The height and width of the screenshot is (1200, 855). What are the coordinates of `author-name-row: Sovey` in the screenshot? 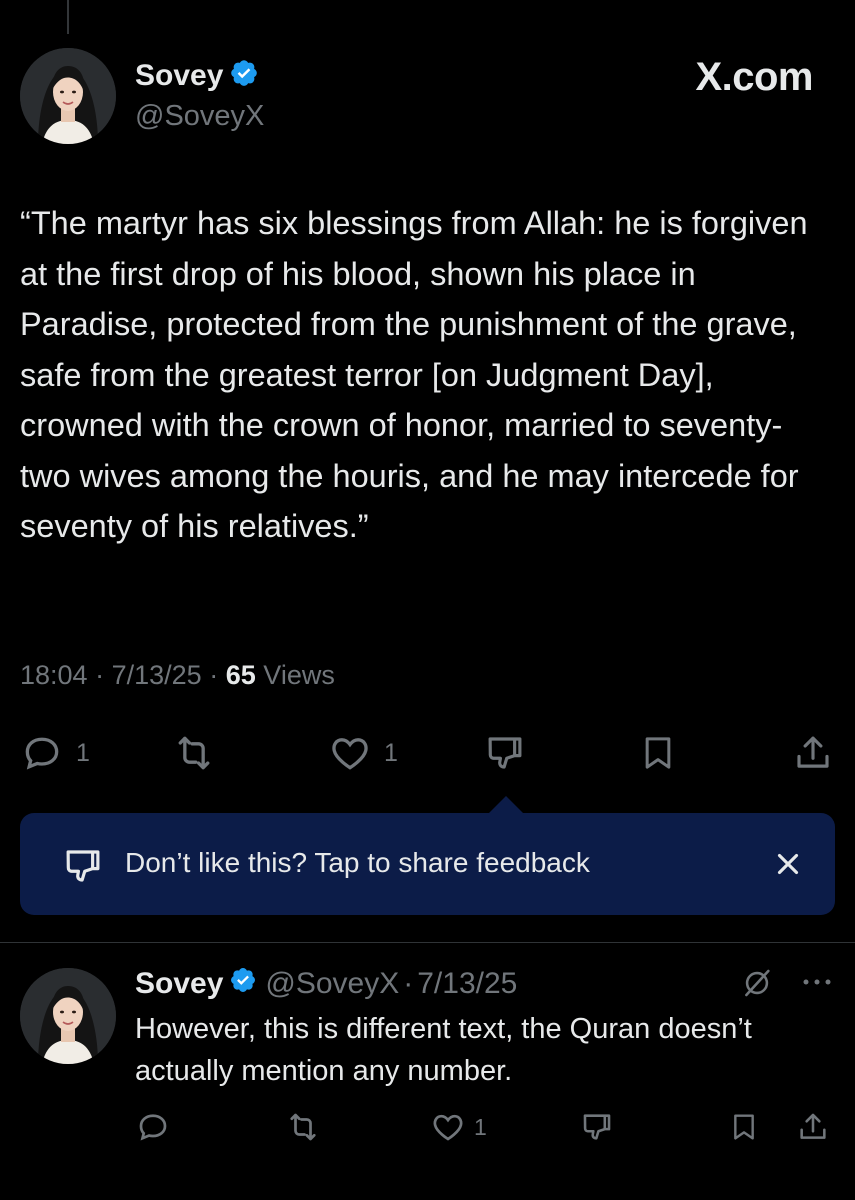 It's located at (197, 75).